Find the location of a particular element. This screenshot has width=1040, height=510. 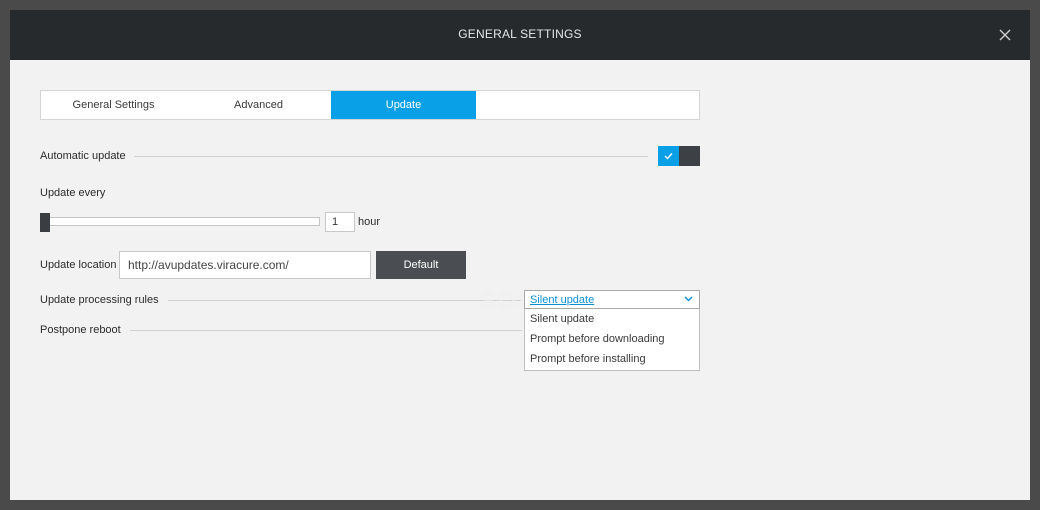

update-location-label: Update location is located at coordinates (78, 265).